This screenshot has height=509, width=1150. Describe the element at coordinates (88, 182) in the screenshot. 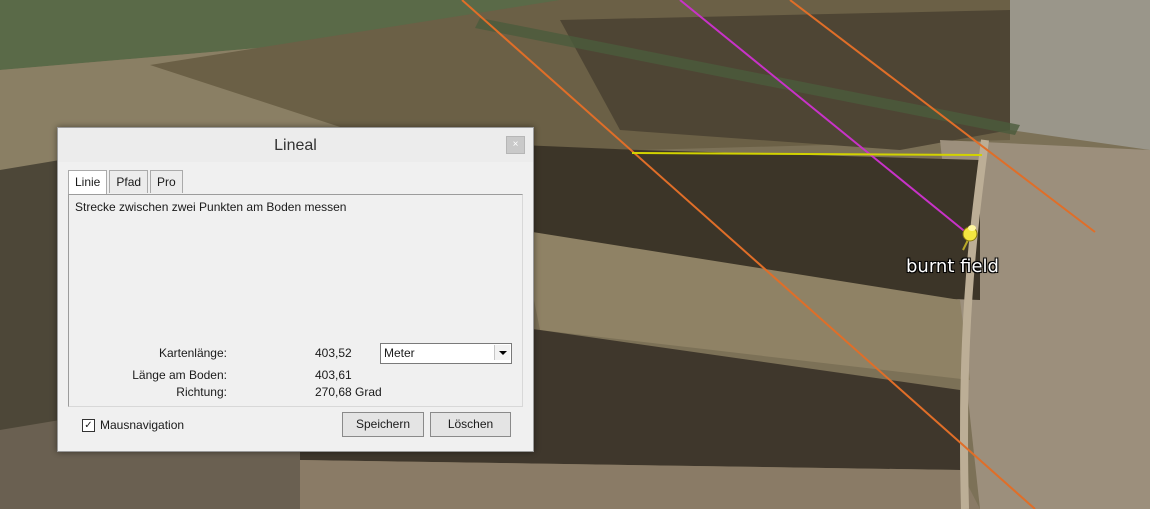

I see `tab-linie: Linie` at that location.